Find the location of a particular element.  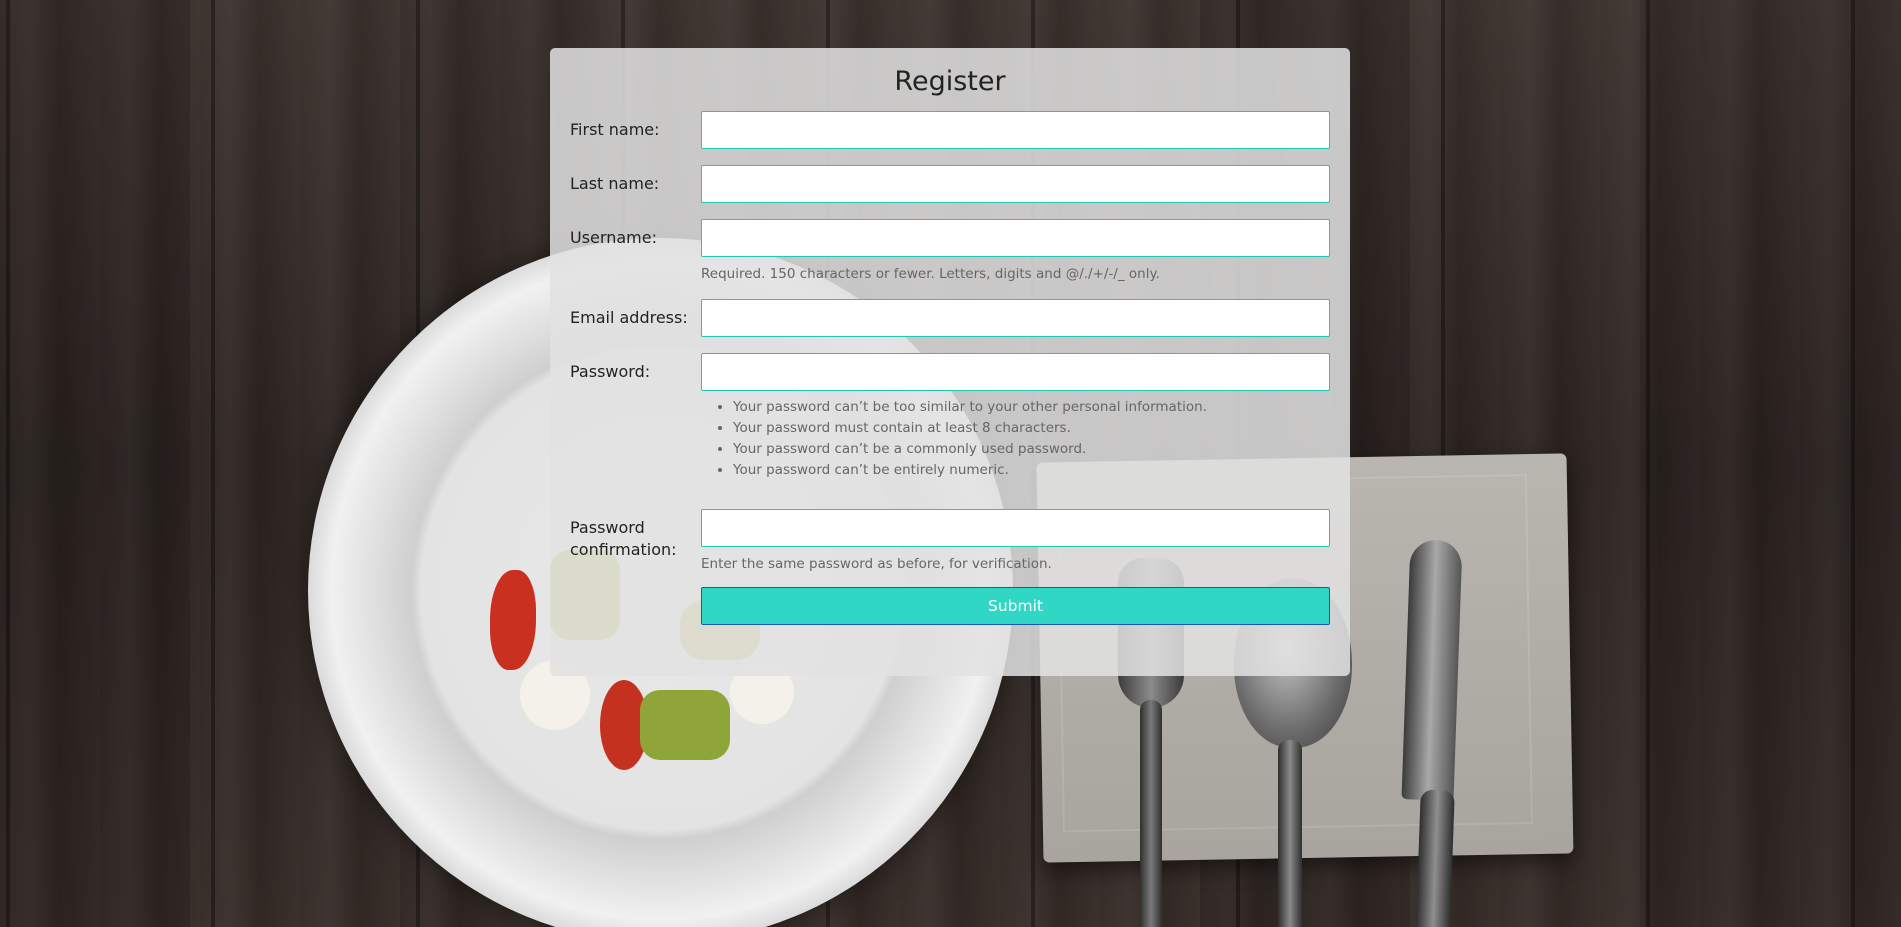

username-label: Username: is located at coordinates (613, 237).